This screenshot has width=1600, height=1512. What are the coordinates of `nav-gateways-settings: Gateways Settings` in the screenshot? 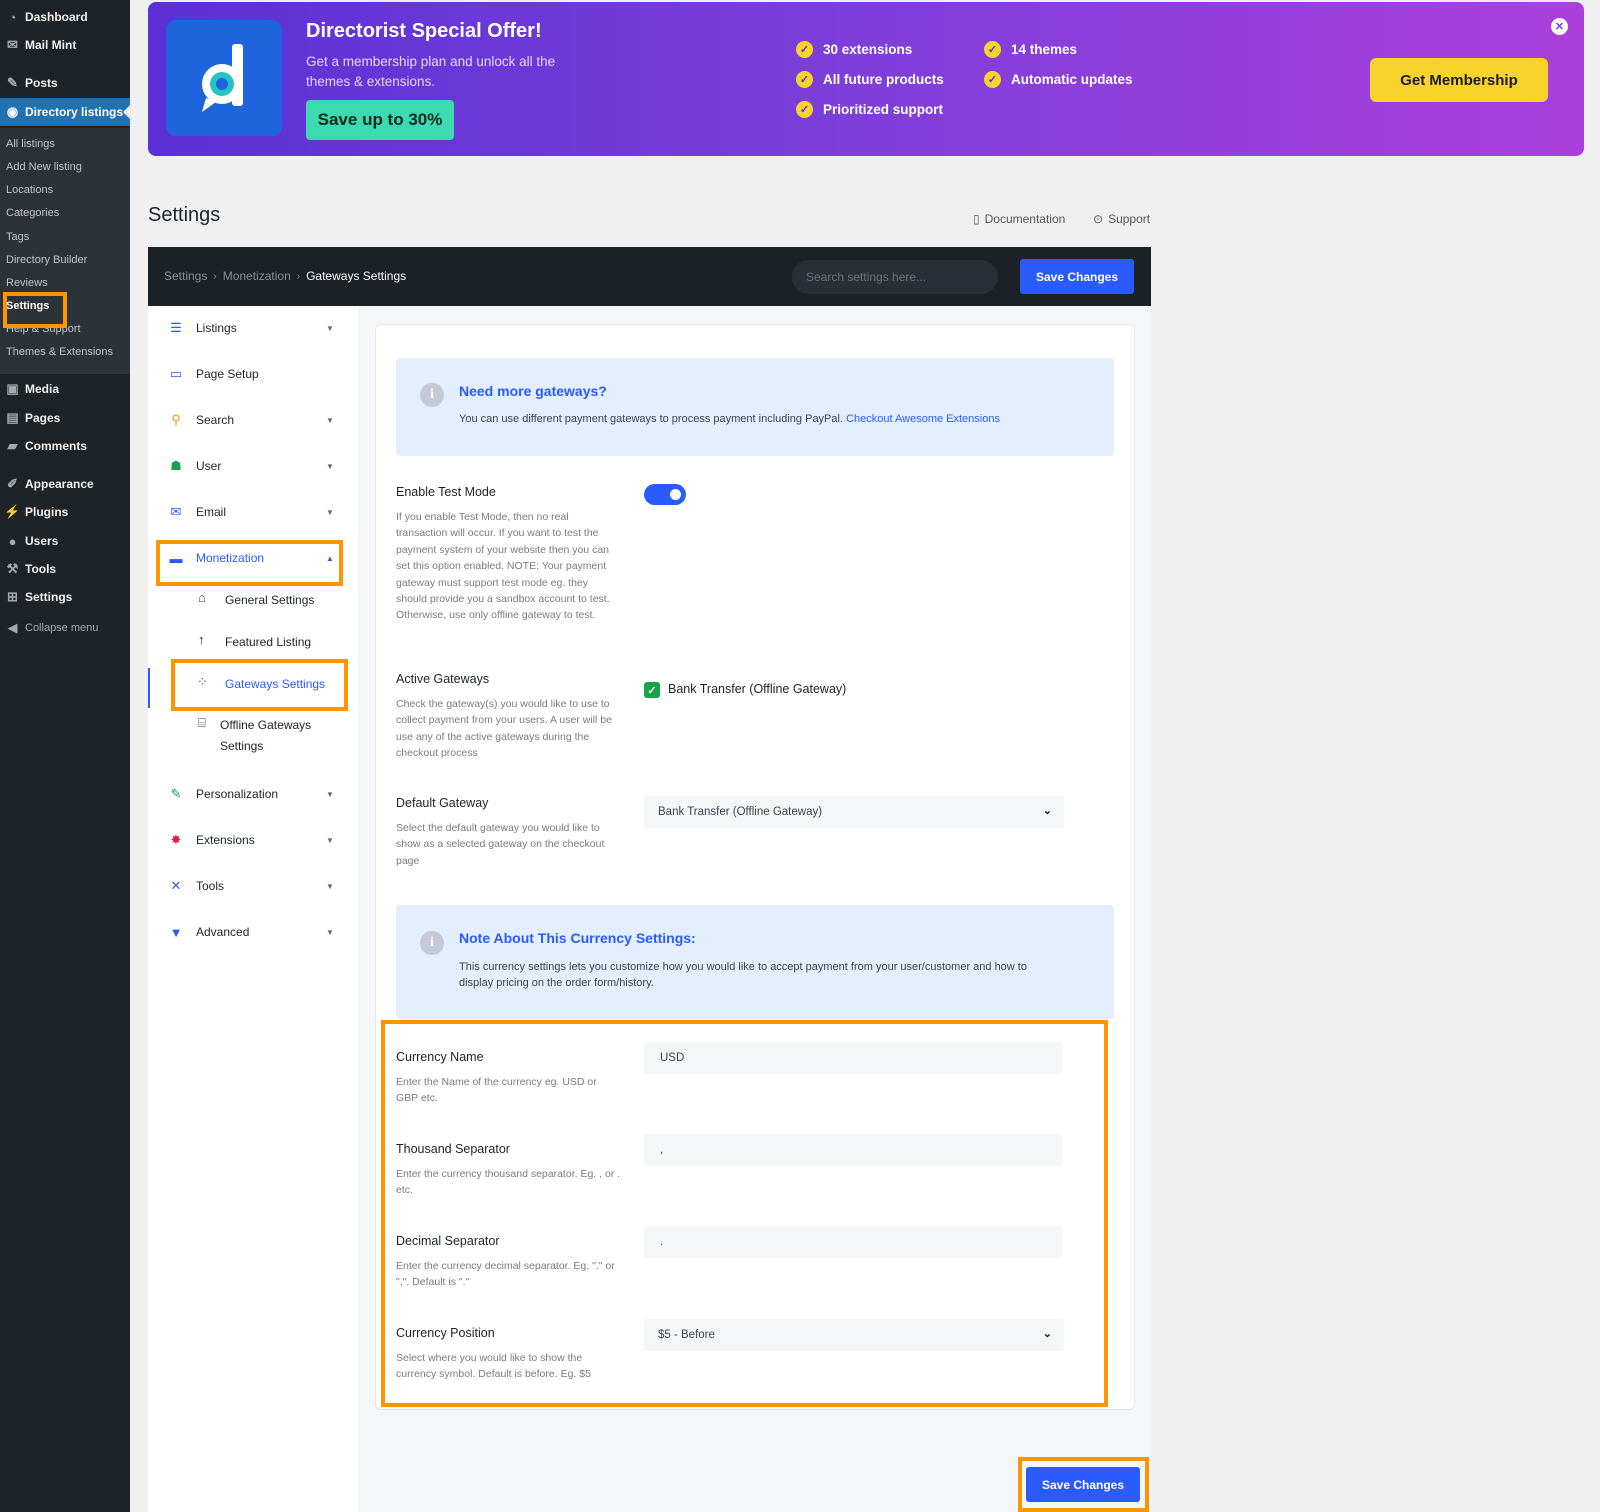 It's located at (275, 684).